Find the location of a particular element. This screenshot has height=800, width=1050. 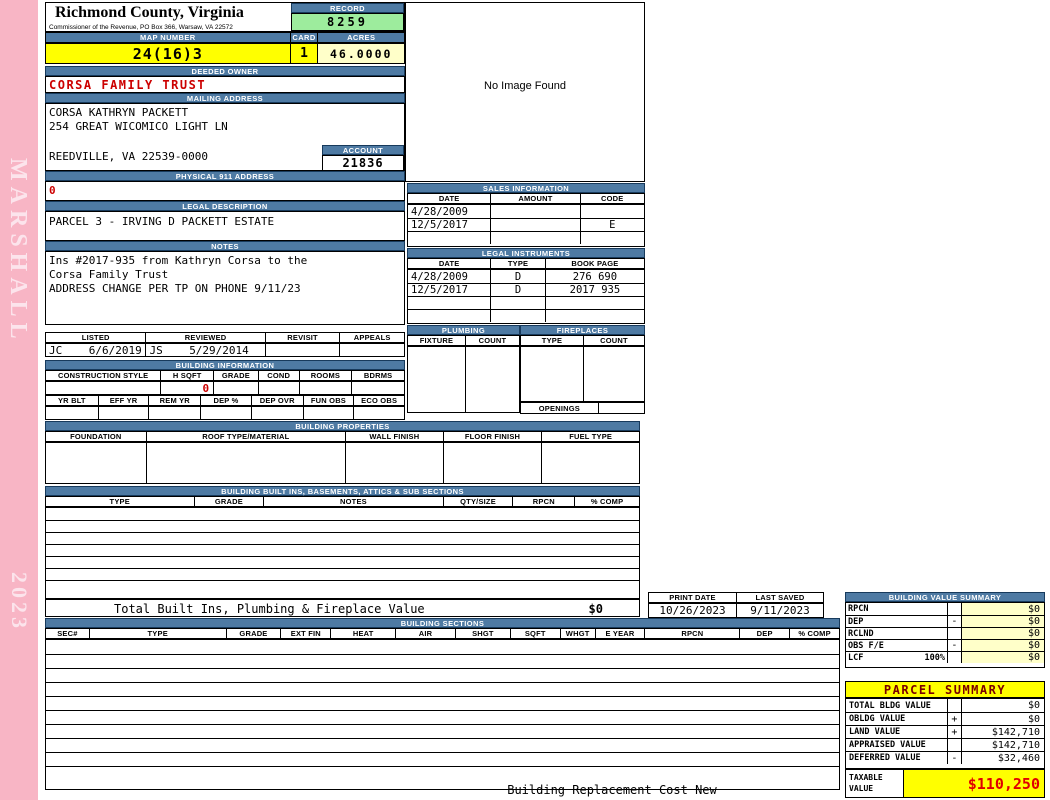

map-number-value: 24(16)3 is located at coordinates (168, 53).